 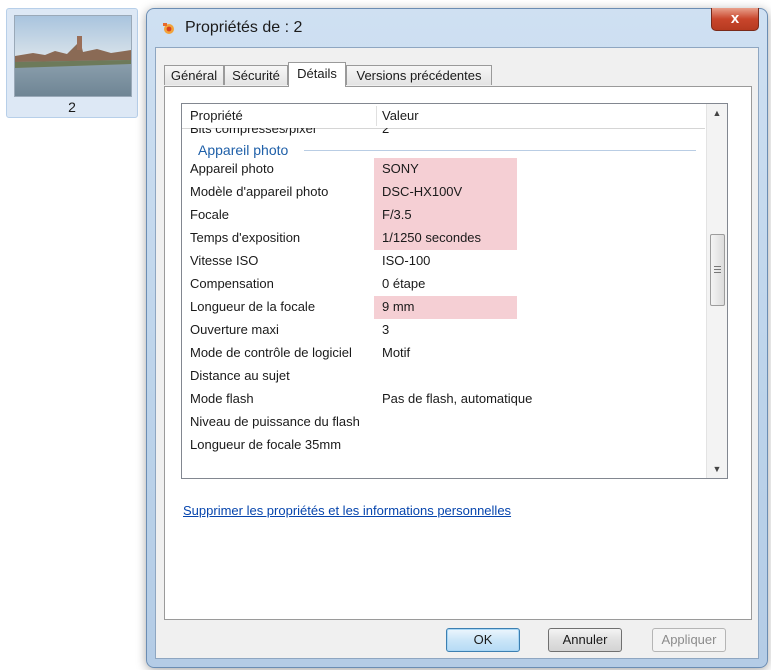 What do you see at coordinates (400, 115) in the screenshot?
I see `column-header-value: Valeur` at bounding box center [400, 115].